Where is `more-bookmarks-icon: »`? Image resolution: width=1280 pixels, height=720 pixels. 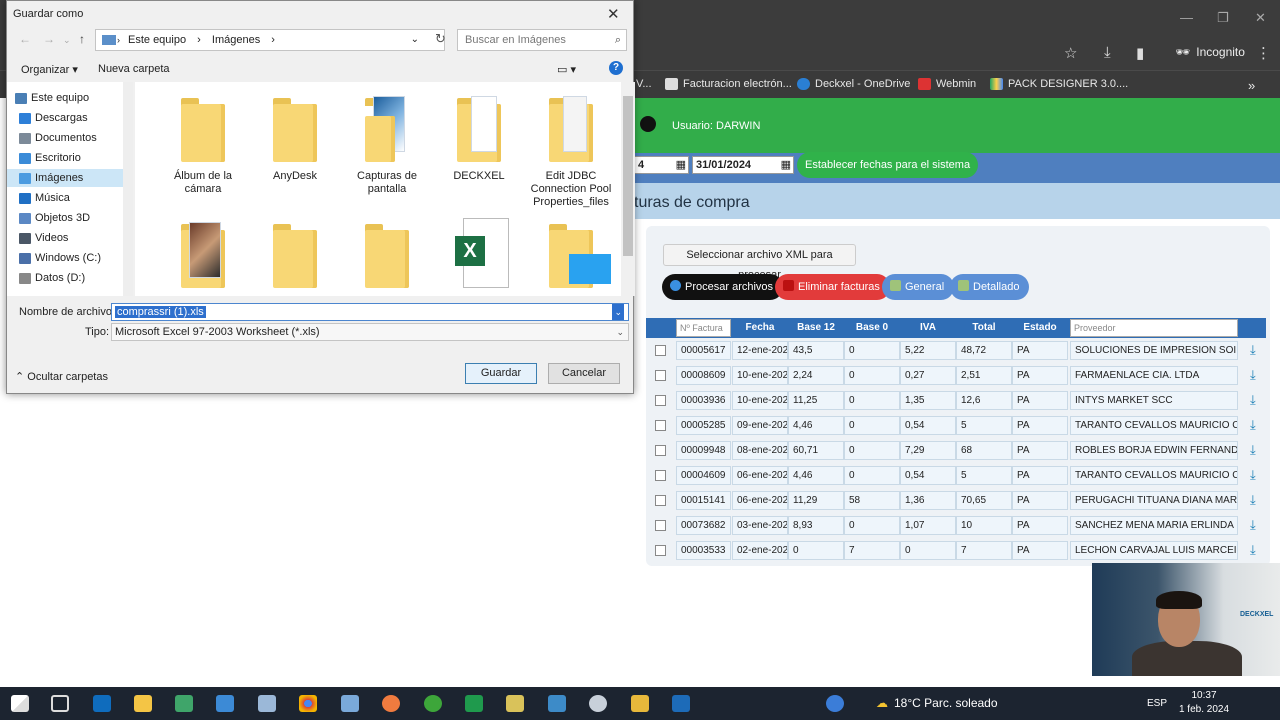
more-bookmarks-icon: » is located at coordinates (1251, 85).